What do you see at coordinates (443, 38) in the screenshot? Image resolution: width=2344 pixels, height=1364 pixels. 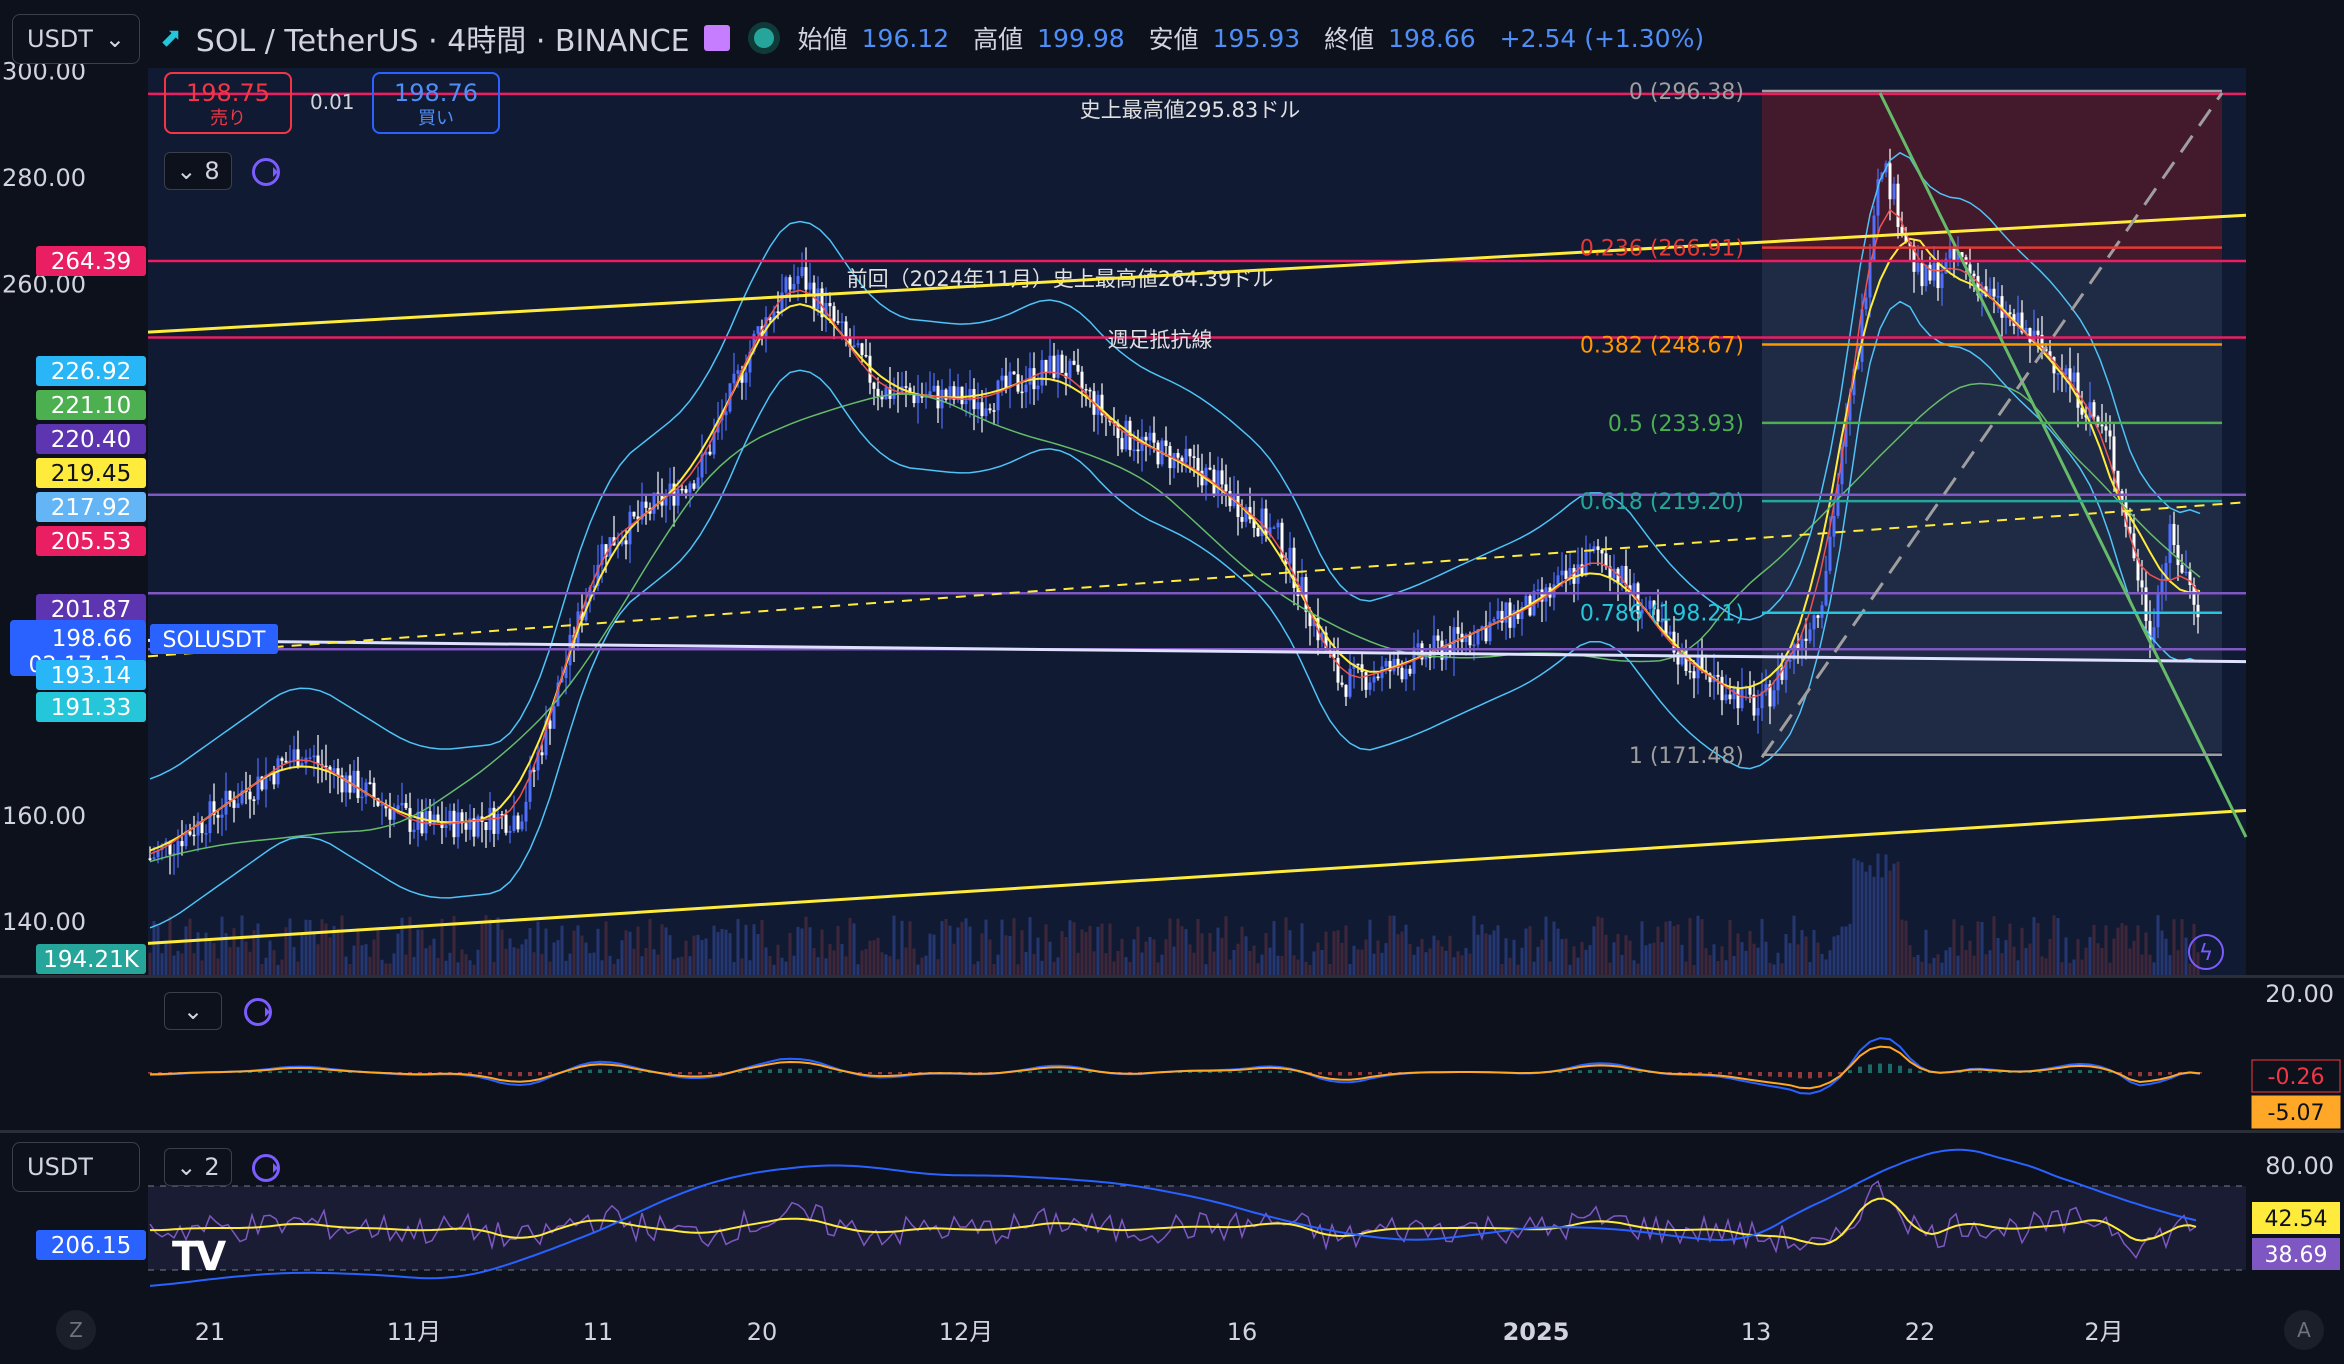 I see `symbol-title: SOL / TetherUS · 4時間 · BINANCE` at bounding box center [443, 38].